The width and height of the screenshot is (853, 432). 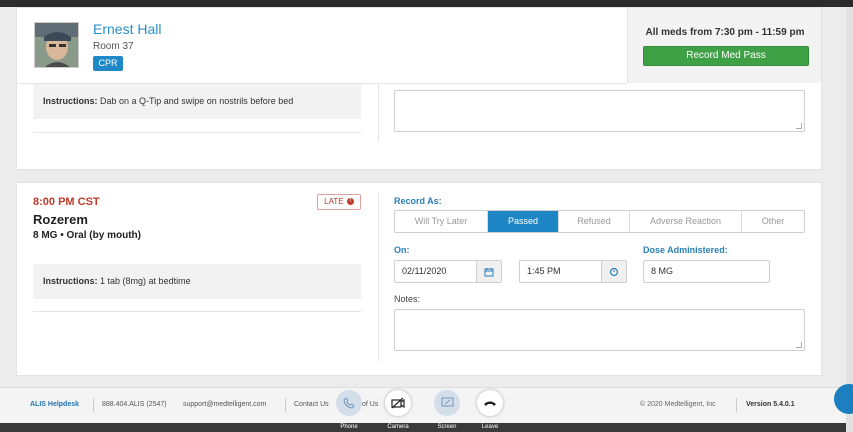 What do you see at coordinates (378, 113) in the screenshot?
I see `med1-column-divider` at bounding box center [378, 113].